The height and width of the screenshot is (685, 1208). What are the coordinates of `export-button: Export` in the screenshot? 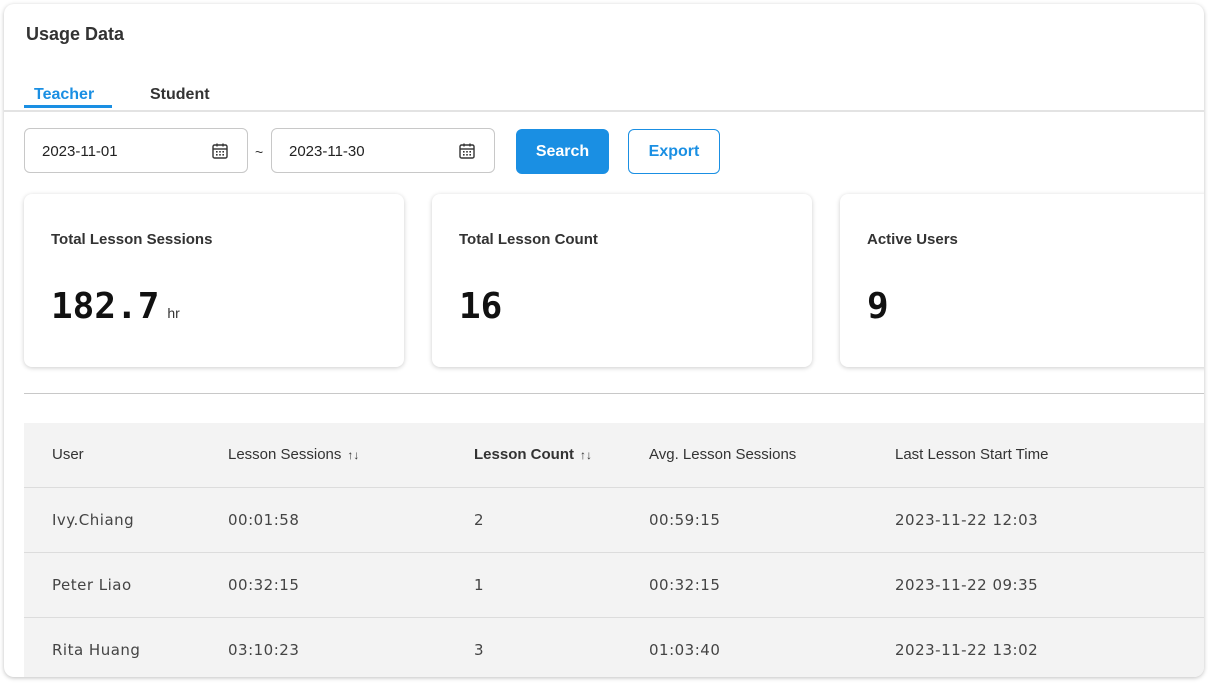 It's located at (674, 151).